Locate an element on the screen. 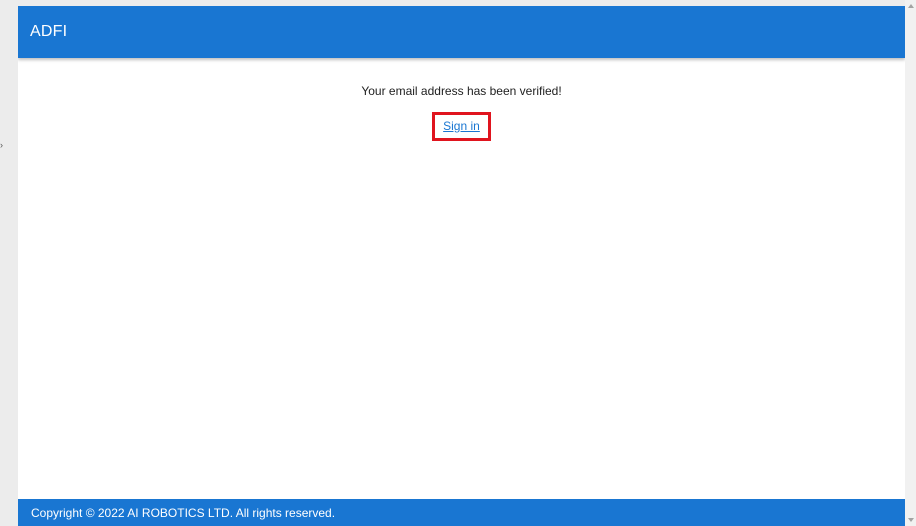  chevron-up-icon is located at coordinates (910, 6).